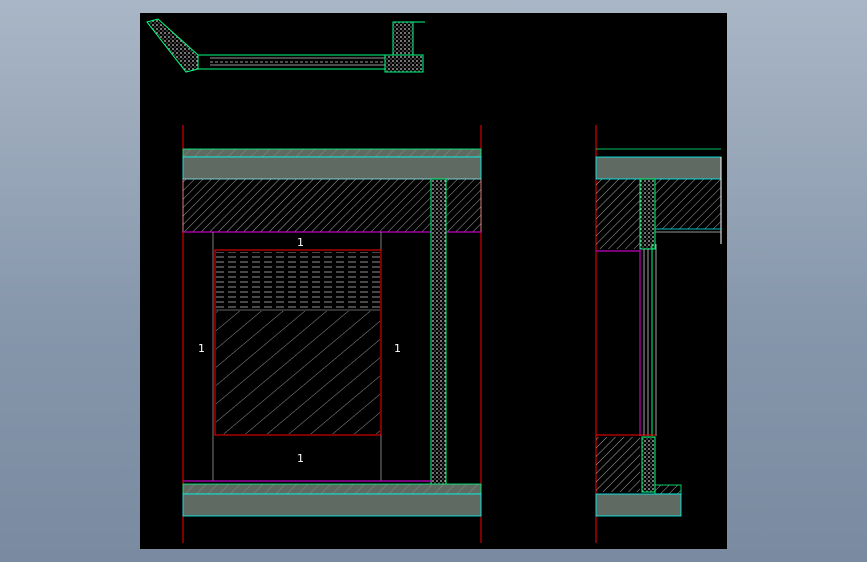  What do you see at coordinates (298, 372) in the screenshot?
I see `window-glass` at bounding box center [298, 372].